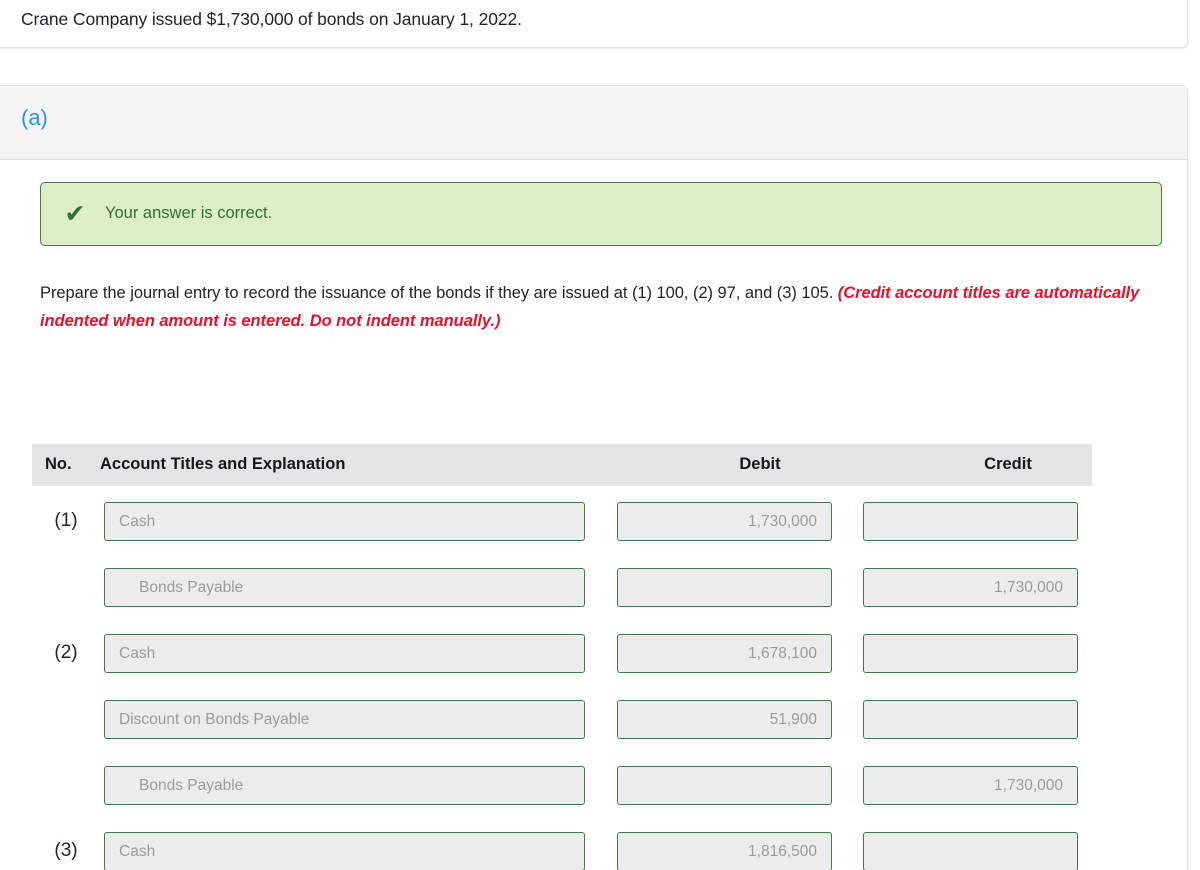 This screenshot has height=870, width=1200. I want to click on debit-amount-input: 1,816,500, so click(724, 851).